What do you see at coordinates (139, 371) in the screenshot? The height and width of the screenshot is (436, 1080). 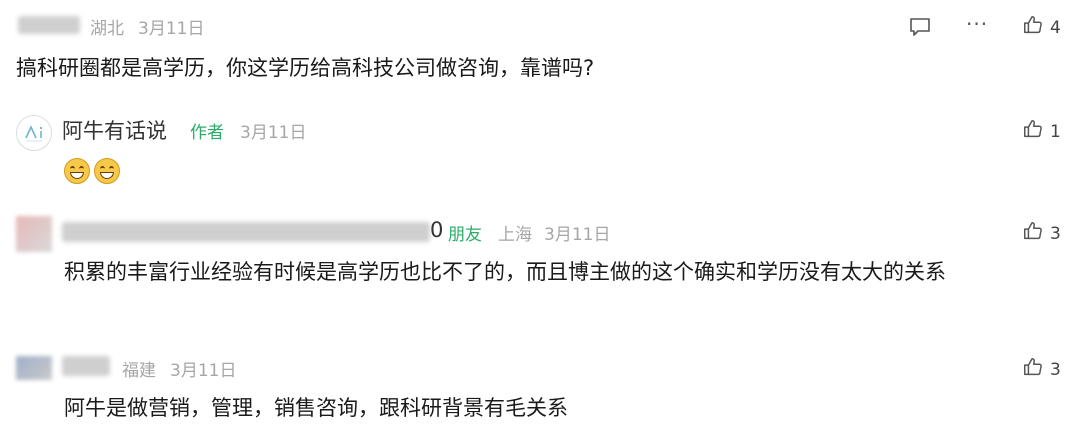 I see `comment-location: 福建` at bounding box center [139, 371].